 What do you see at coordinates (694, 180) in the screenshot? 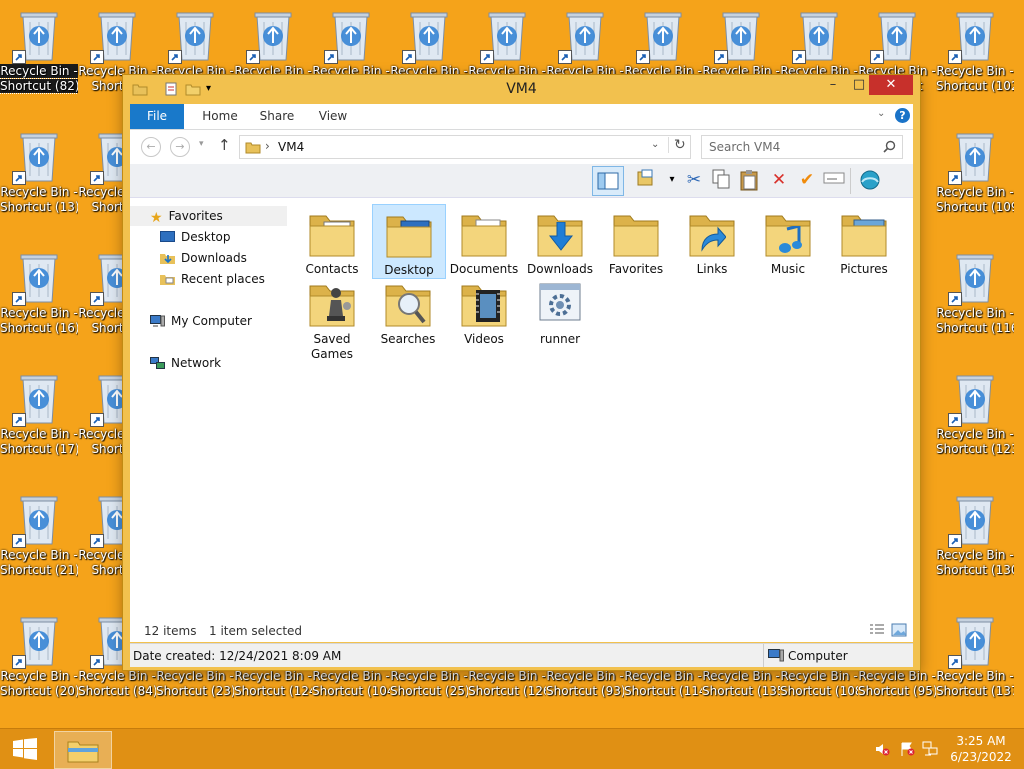
I see `cut-icon: ✂` at bounding box center [694, 180].